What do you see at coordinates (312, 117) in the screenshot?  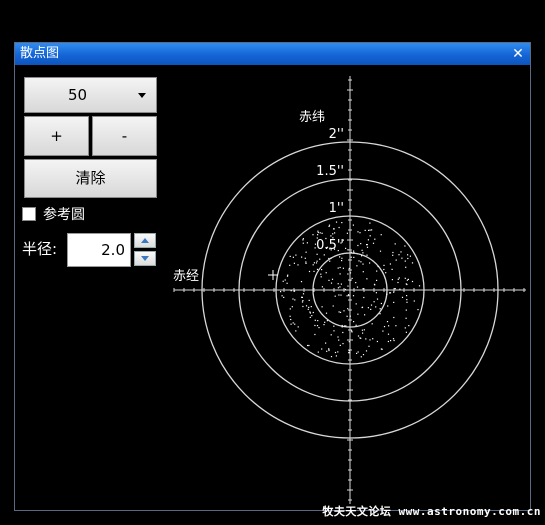 I see `dec-axis-label: 赤纬` at bounding box center [312, 117].